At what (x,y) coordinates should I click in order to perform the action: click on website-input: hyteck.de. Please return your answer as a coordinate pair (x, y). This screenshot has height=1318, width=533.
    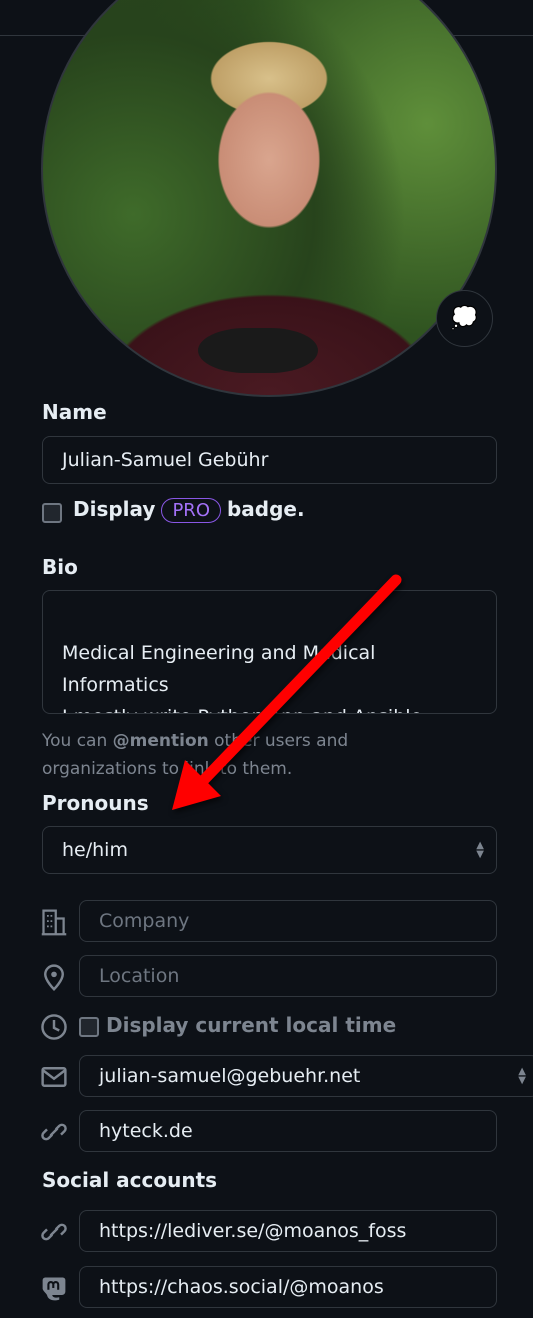
    Looking at the image, I should click on (288, 1131).